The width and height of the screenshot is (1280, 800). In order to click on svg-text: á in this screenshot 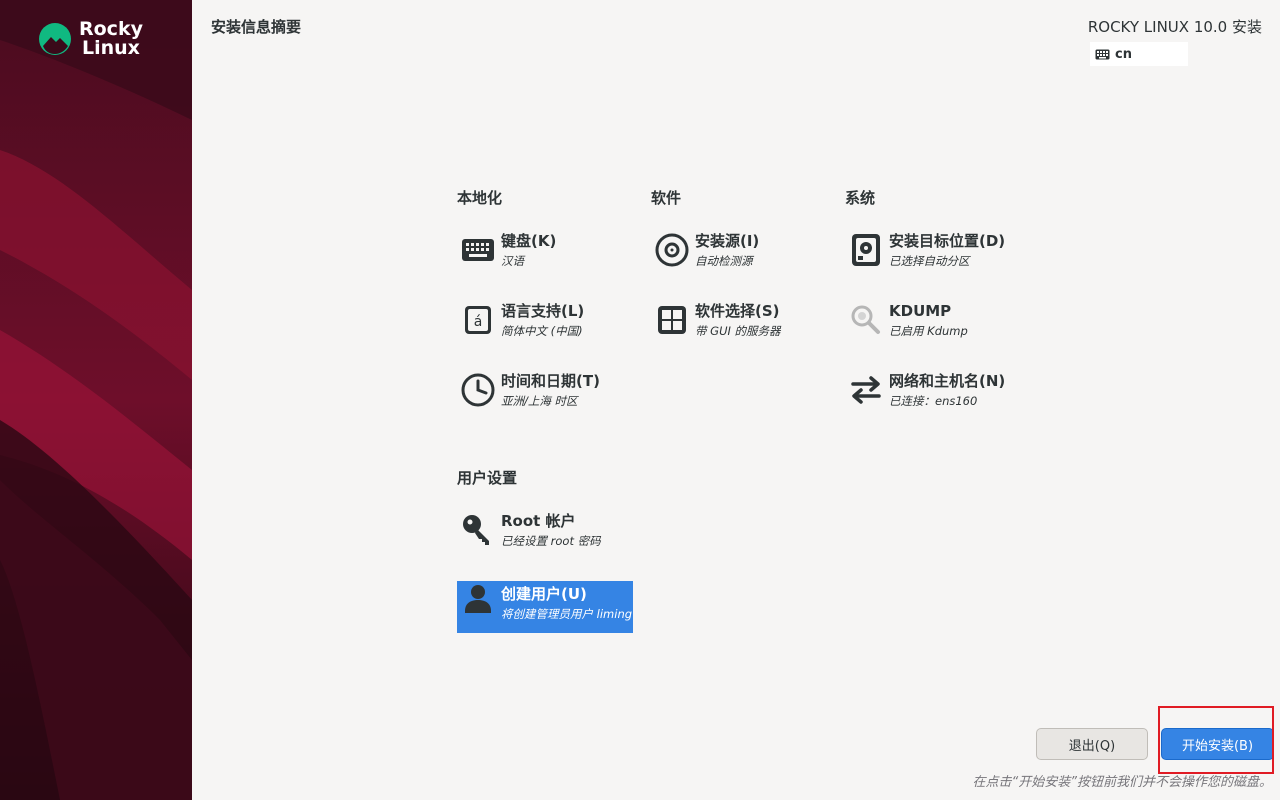, I will do `click(478, 322)`.